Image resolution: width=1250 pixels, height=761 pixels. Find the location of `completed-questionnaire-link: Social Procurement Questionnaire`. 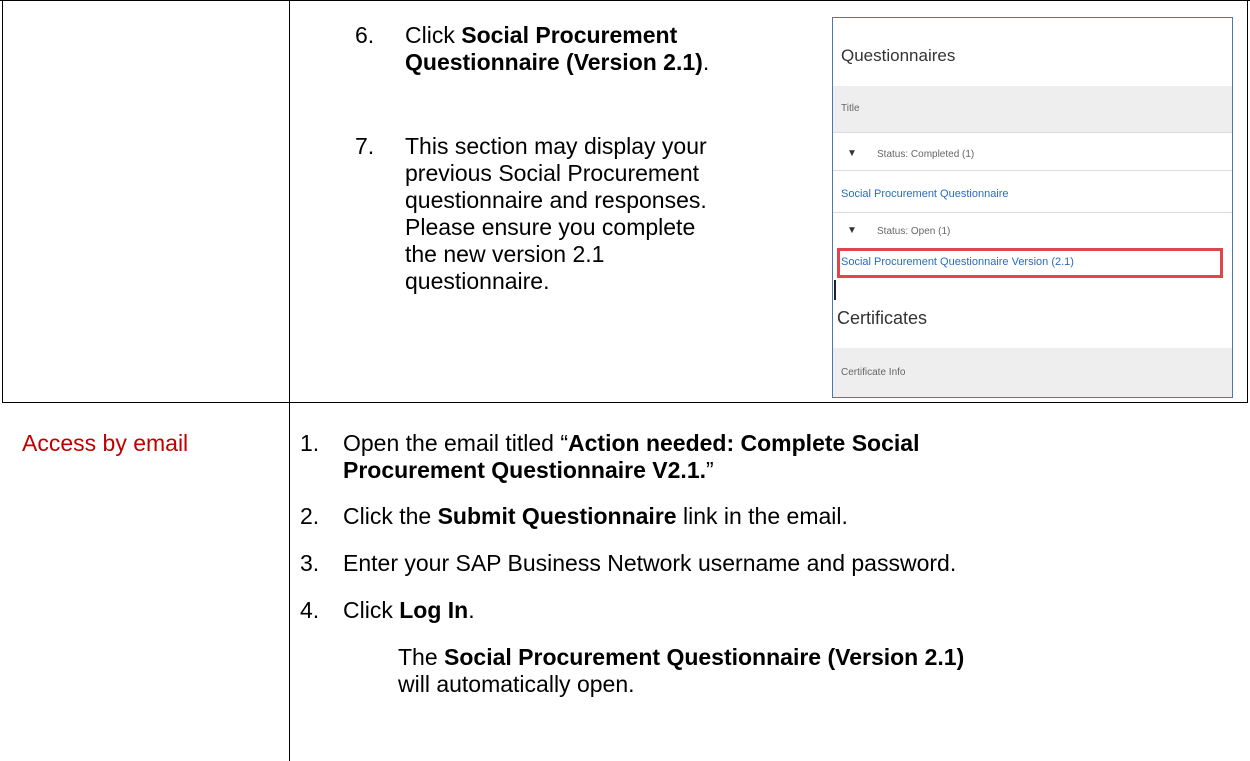

completed-questionnaire-link: Social Procurement Questionnaire is located at coordinates (925, 194).